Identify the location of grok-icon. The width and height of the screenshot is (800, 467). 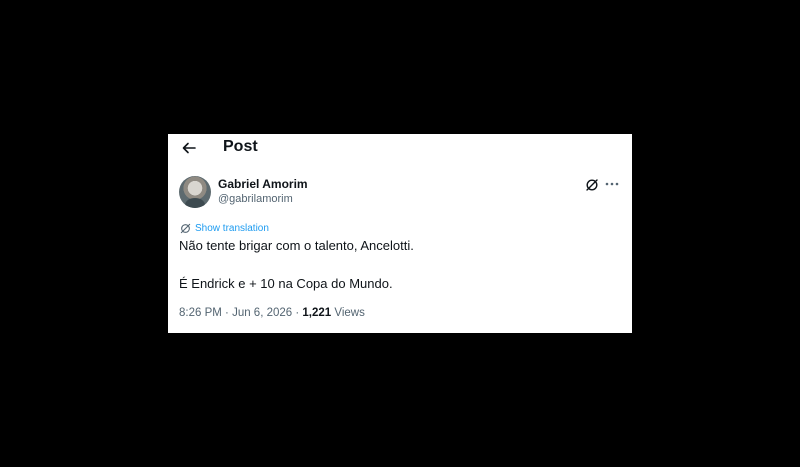
(592, 185).